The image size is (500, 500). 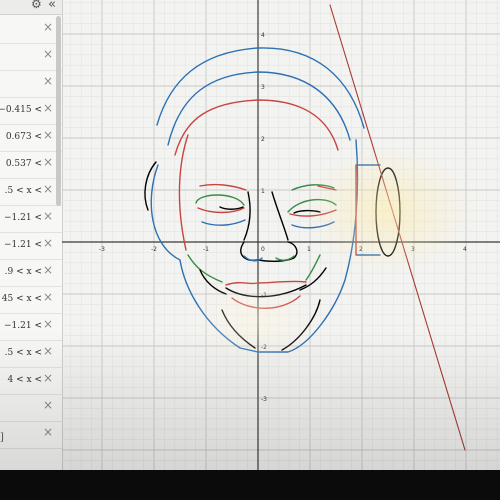 What do you see at coordinates (21, 110) in the screenshot?
I see `expression-text: −0.415 <` at bounding box center [21, 110].